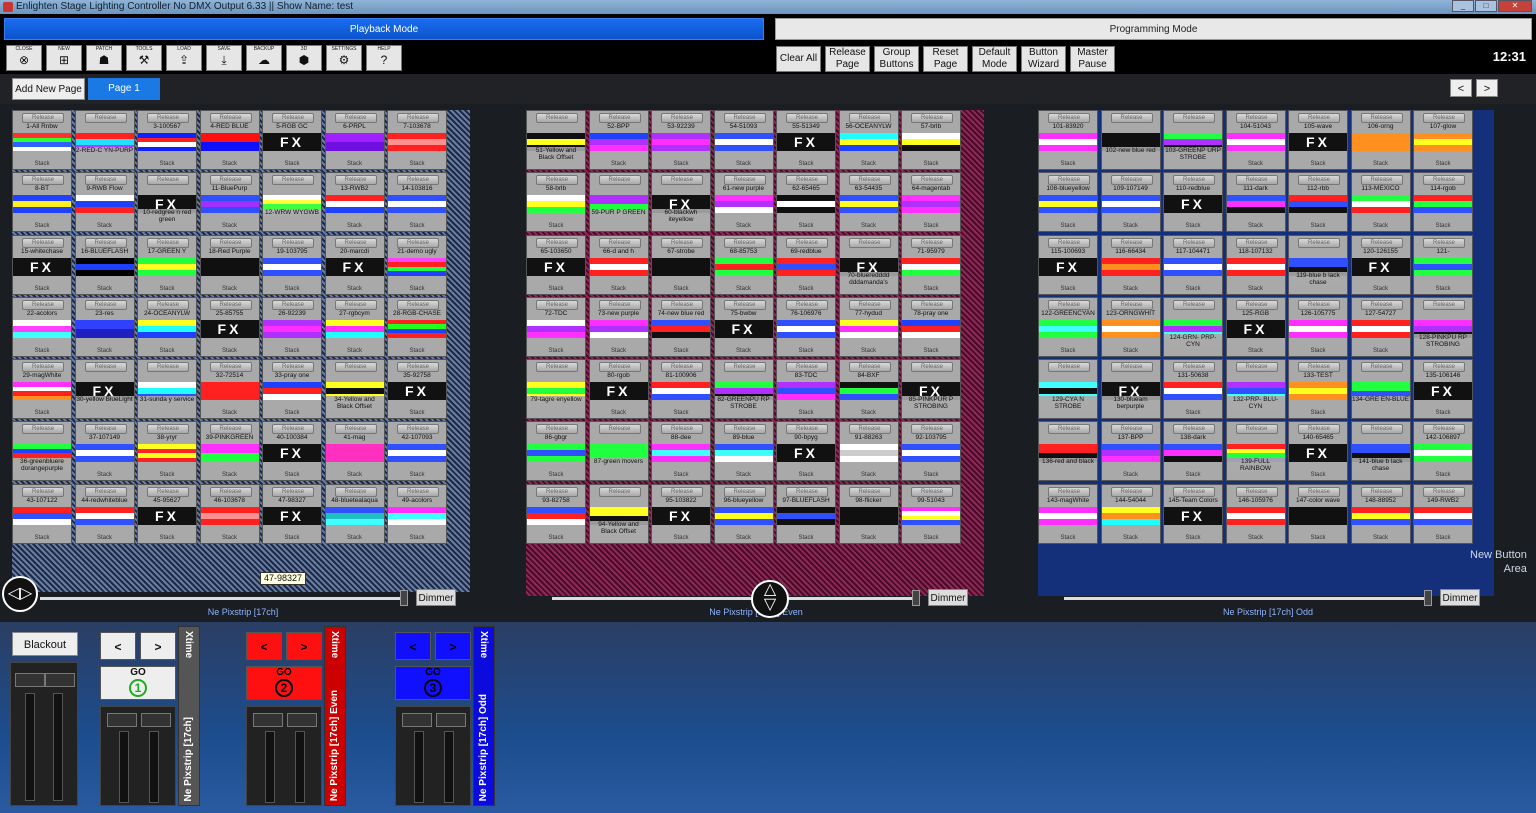 The image size is (1536, 813). Describe the element at coordinates (167, 389) in the screenshot. I see `cue-button: Release 31-sunda y service` at that location.